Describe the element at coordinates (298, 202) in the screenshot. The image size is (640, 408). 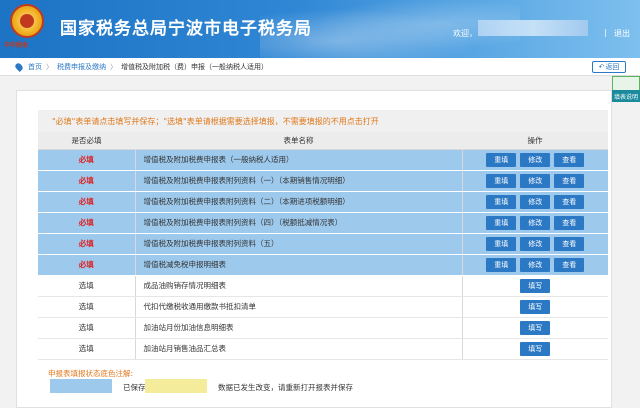
I see `form-name: 增值税及附加税费申报表附列资料（二）（本期进项税额明细）` at that location.